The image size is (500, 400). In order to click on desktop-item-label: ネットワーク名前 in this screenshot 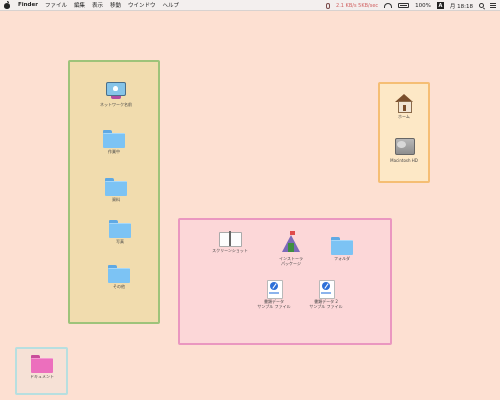, I will do `click(116, 104)`.